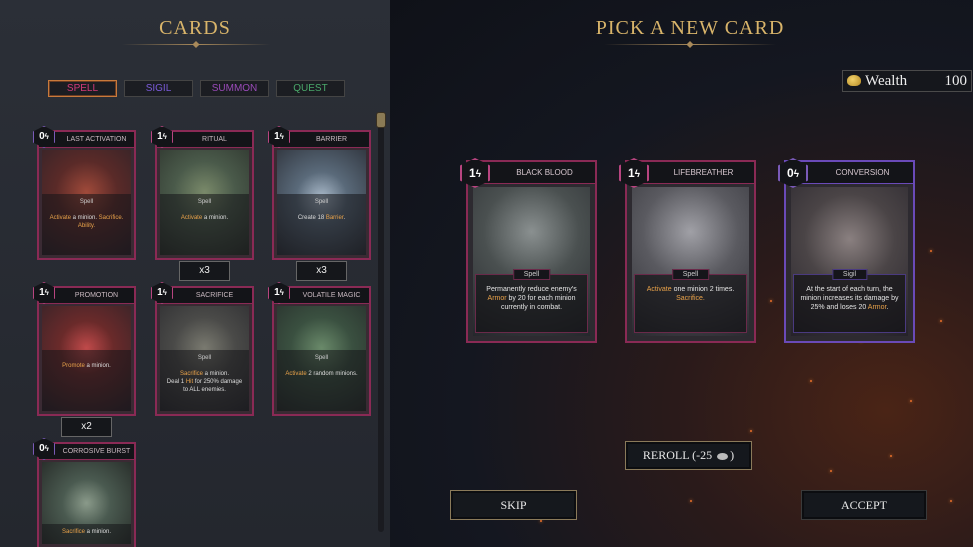 The height and width of the screenshot is (547, 973). I want to click on filter-tab-quest: QUEST, so click(310, 88).